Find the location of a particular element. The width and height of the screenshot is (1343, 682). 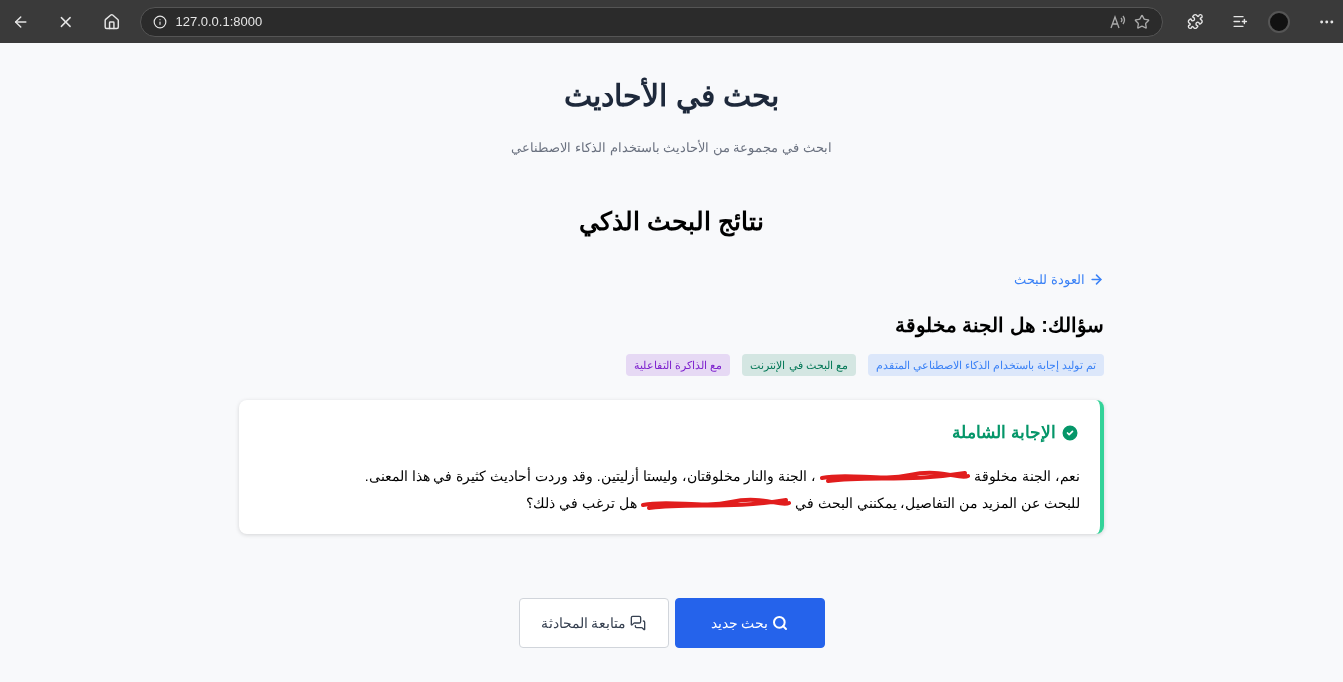

address-bar: 127.0.0.1:8000 is located at coordinates (651, 21).